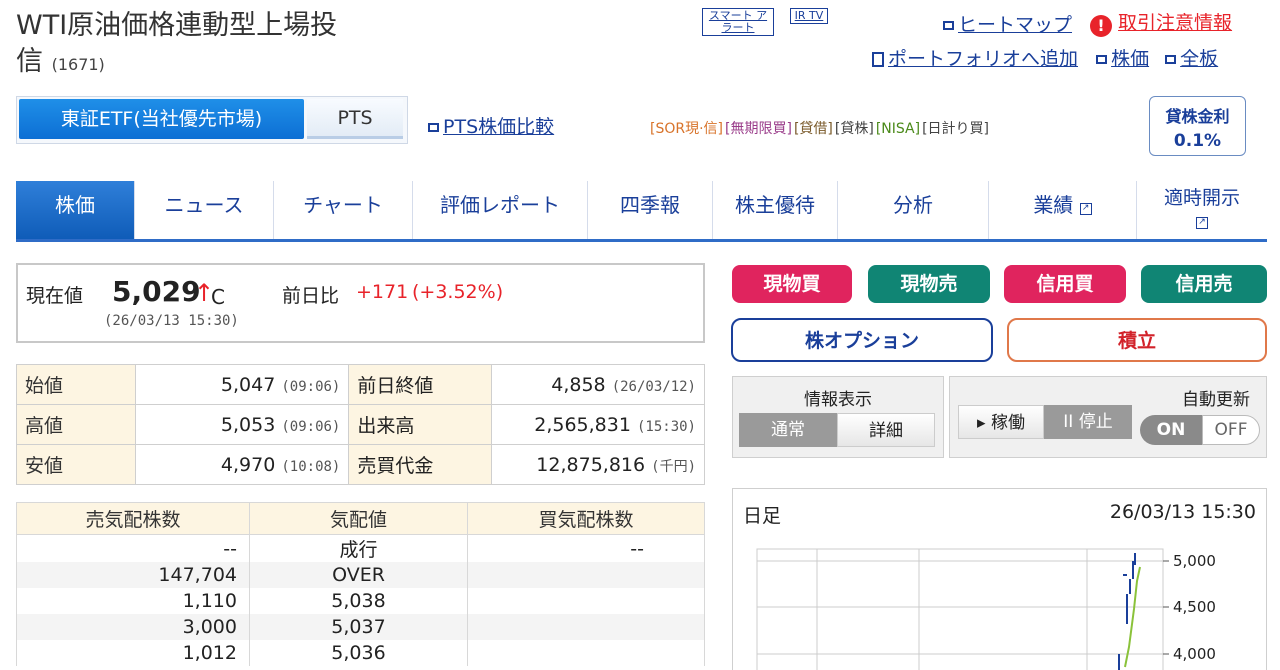 This screenshot has height=670, width=1280. Describe the element at coordinates (1007, 23) in the screenshot. I see `heatmap-link: ヒートマップ` at that location.